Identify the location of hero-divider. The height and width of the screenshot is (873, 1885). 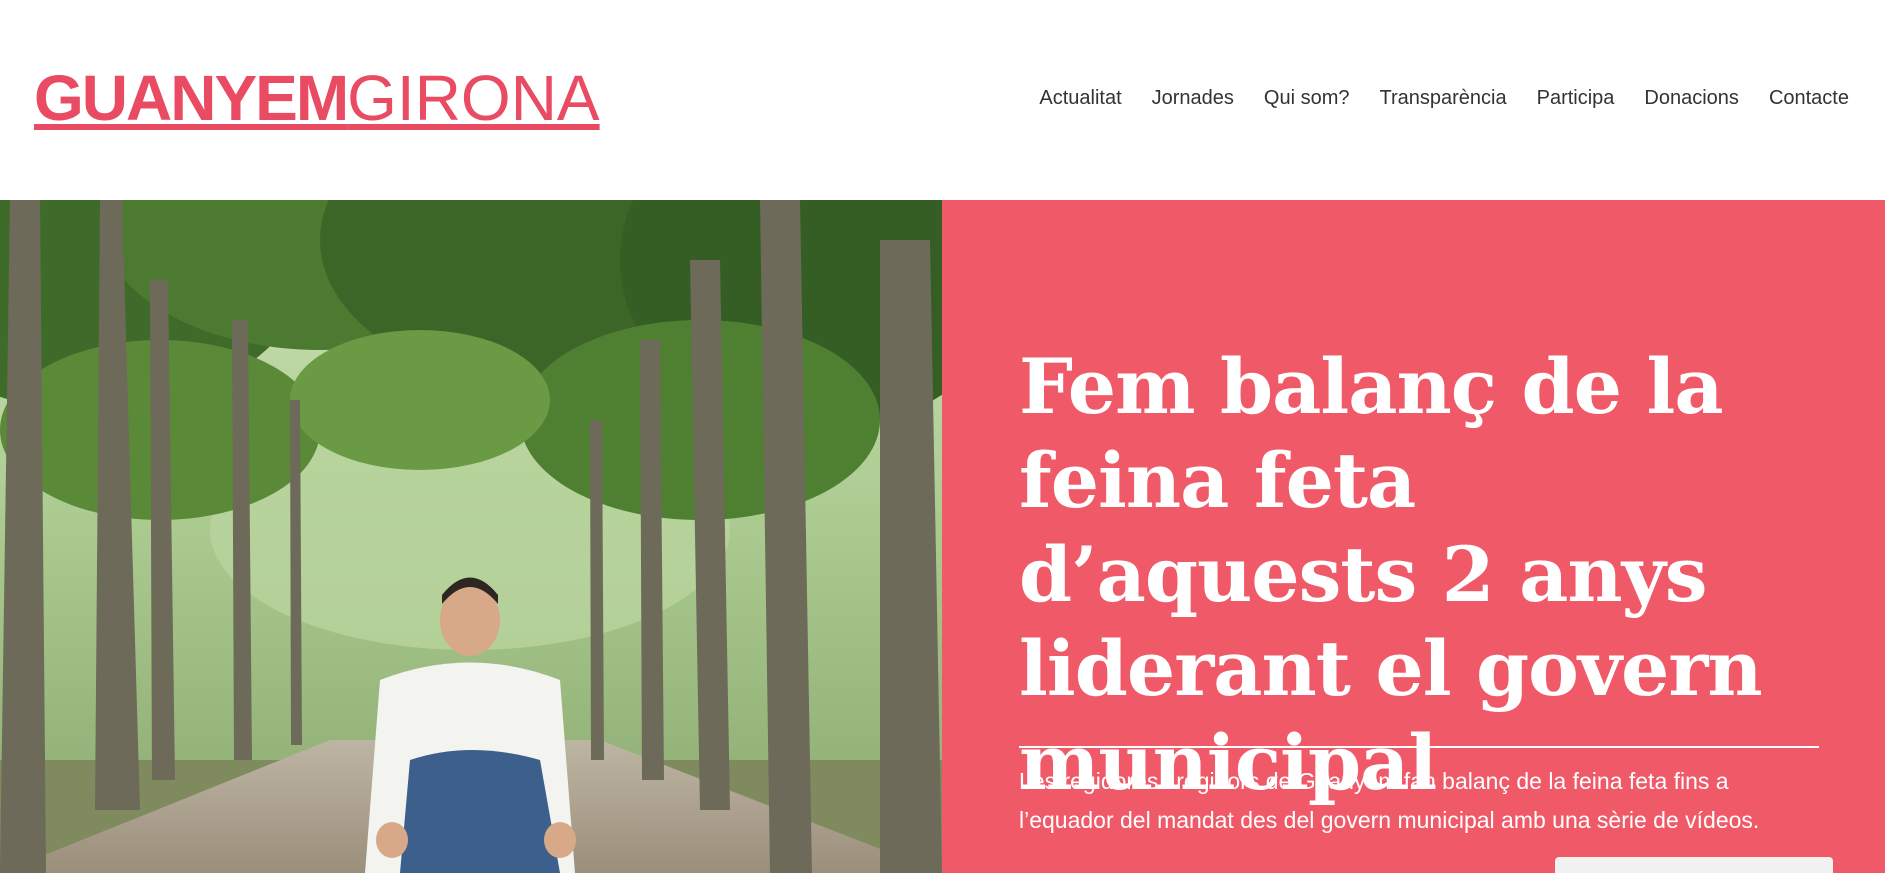
(1419, 747).